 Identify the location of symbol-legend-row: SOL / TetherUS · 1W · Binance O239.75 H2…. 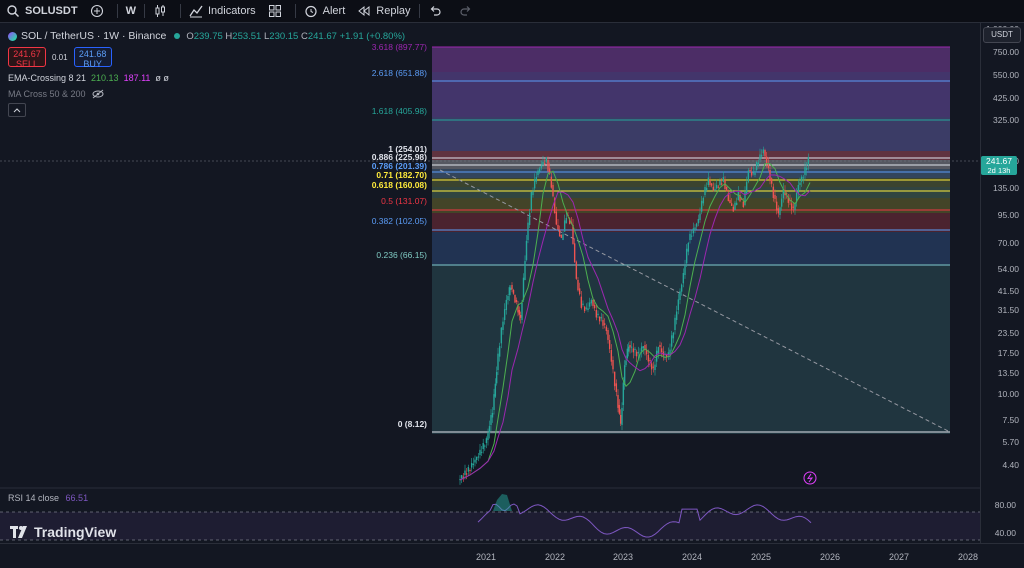
(206, 36).